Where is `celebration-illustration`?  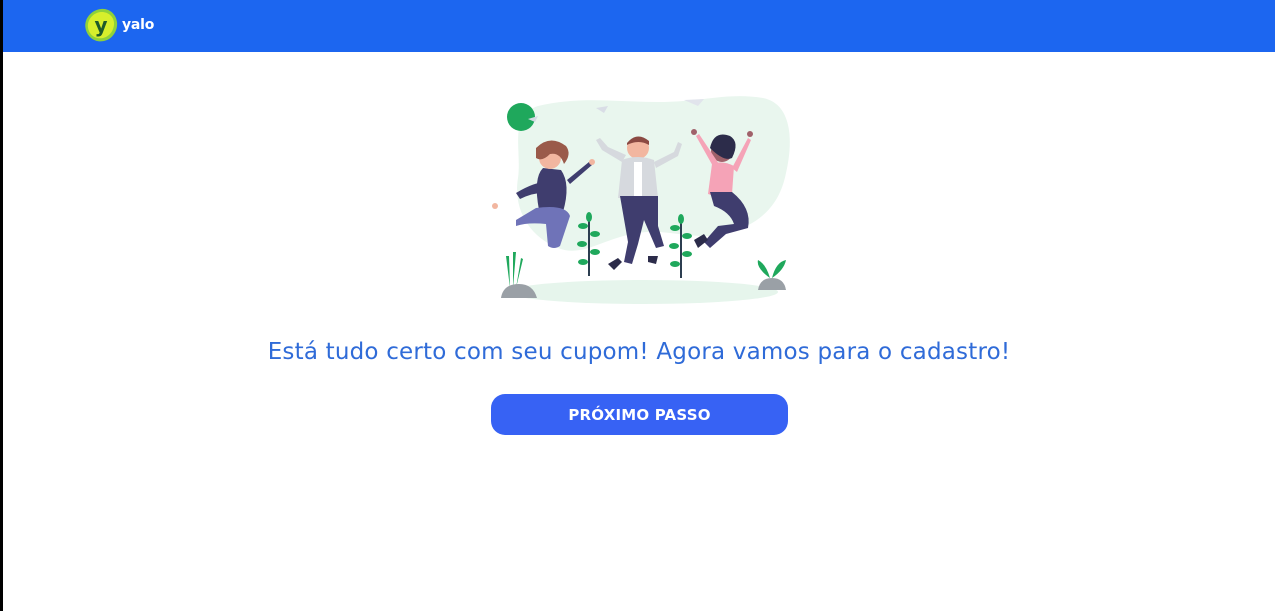
celebration-illustration is located at coordinates (641, 200).